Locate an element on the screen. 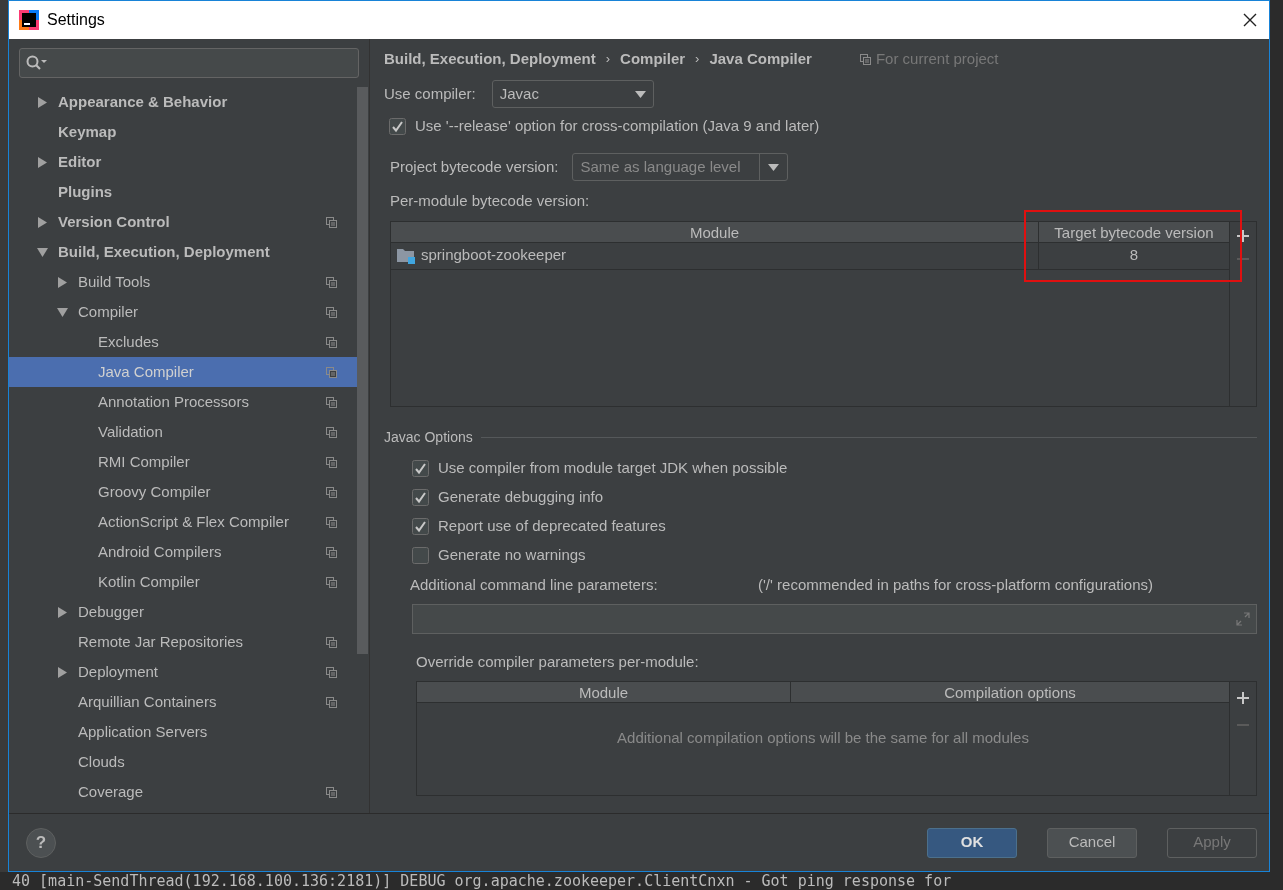 This screenshot has height=890, width=1283. tree-item-label: Annotation Processors is located at coordinates (174, 401).